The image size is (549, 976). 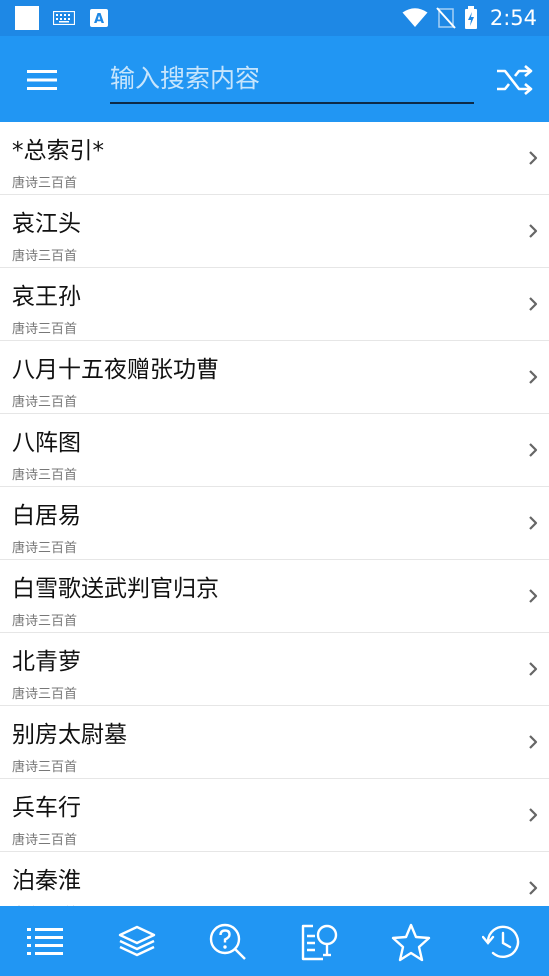 I want to click on list-item: 白雪歌送武判官归京唐诗三百首, so click(x=274, y=596).